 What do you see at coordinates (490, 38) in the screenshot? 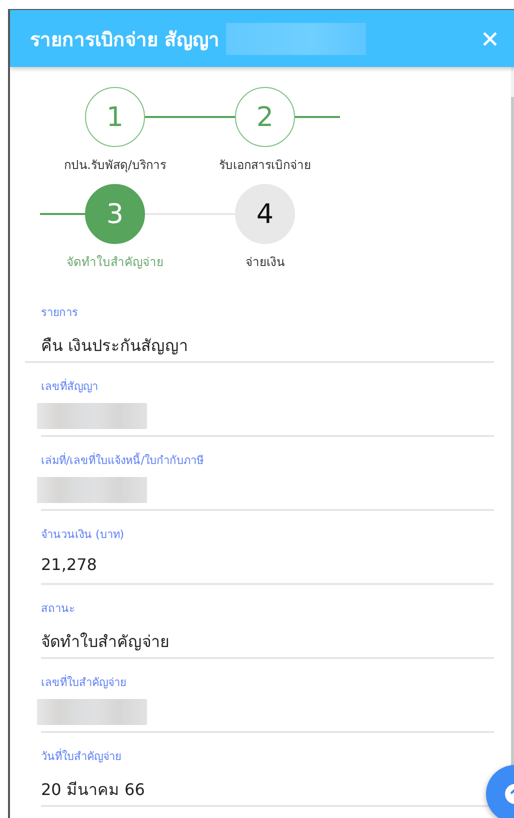
I see `close-icon` at bounding box center [490, 38].